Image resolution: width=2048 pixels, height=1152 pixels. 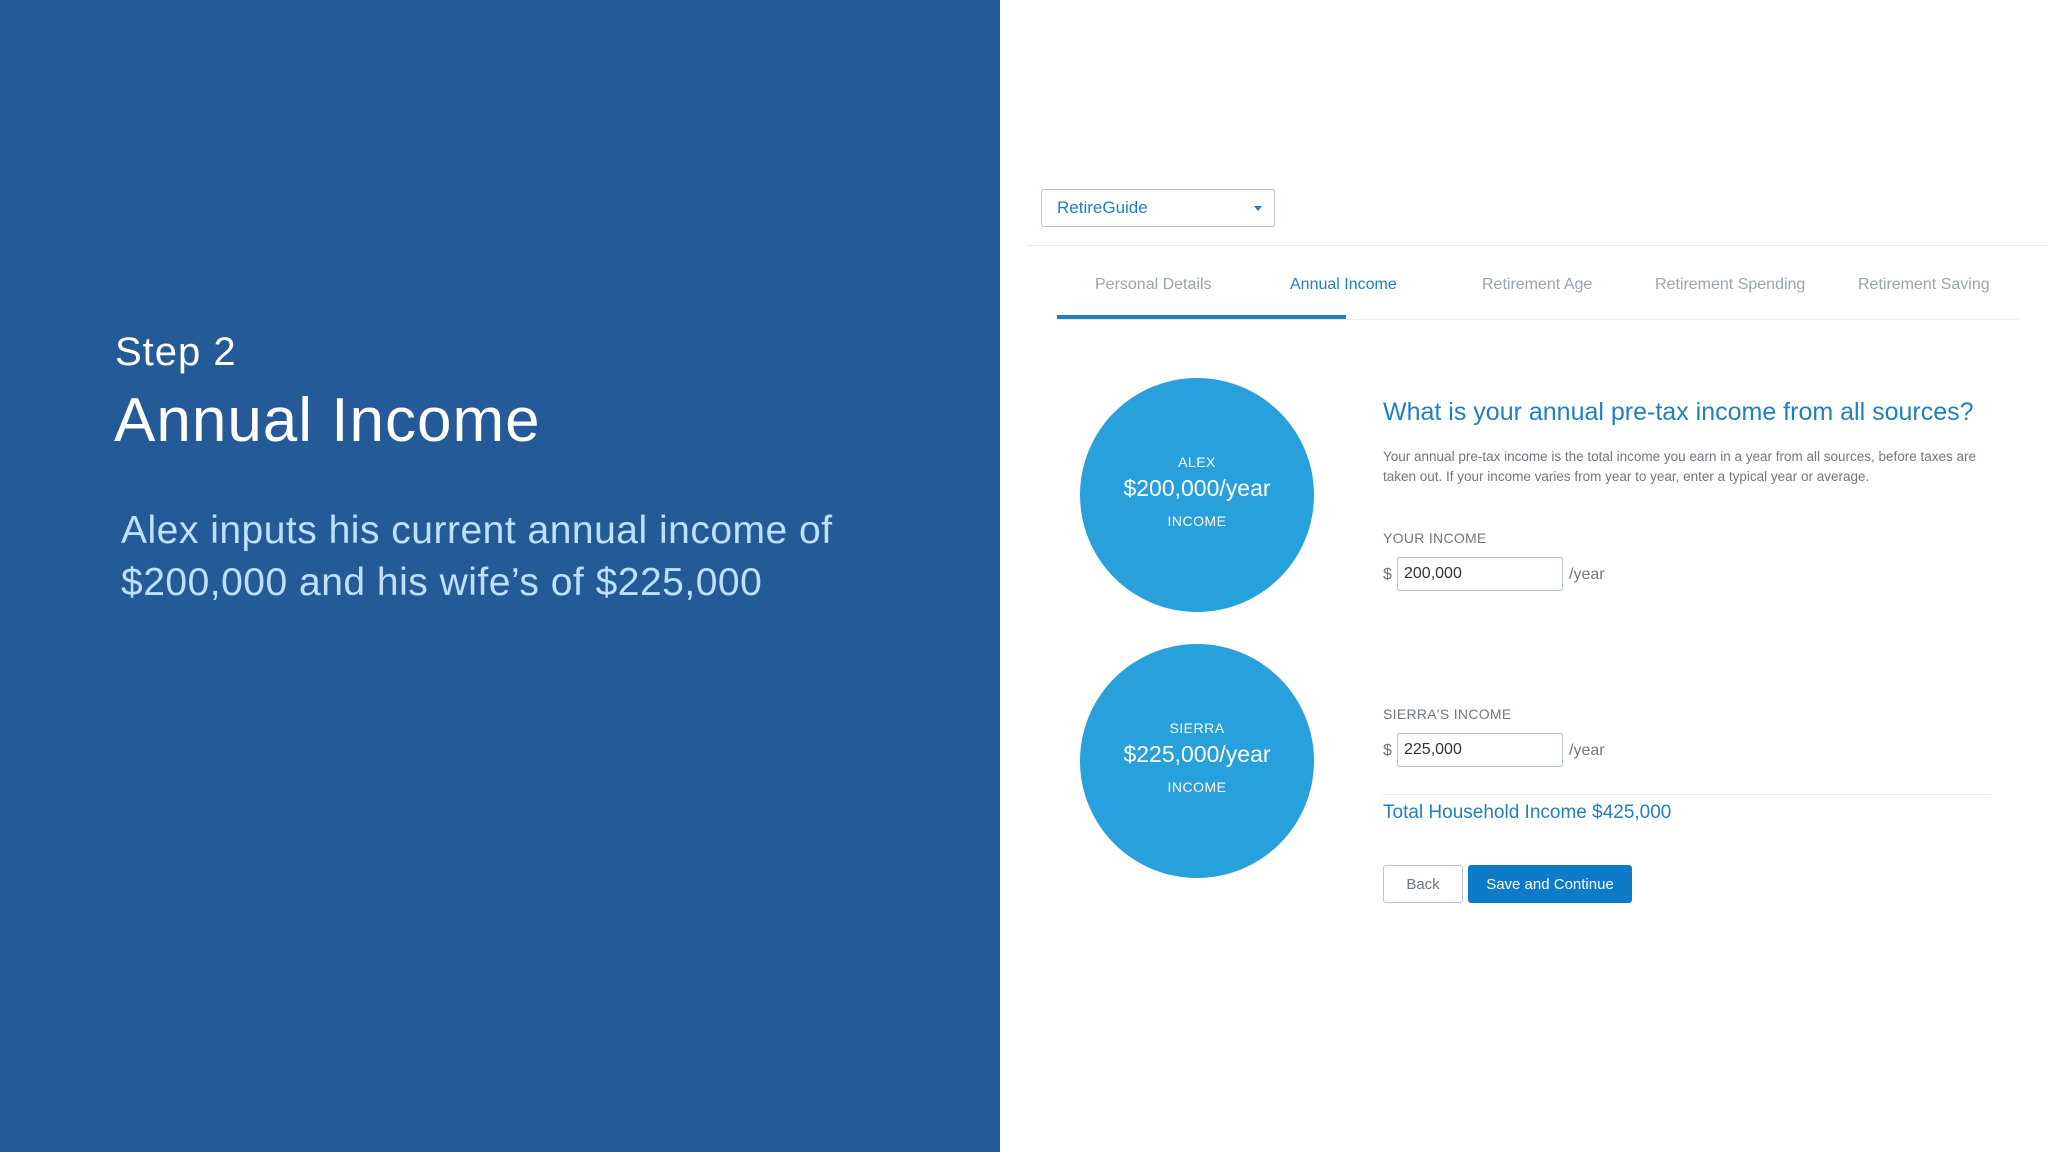 I want to click on tab-personal-details: Personal Details, so click(x=1153, y=285).